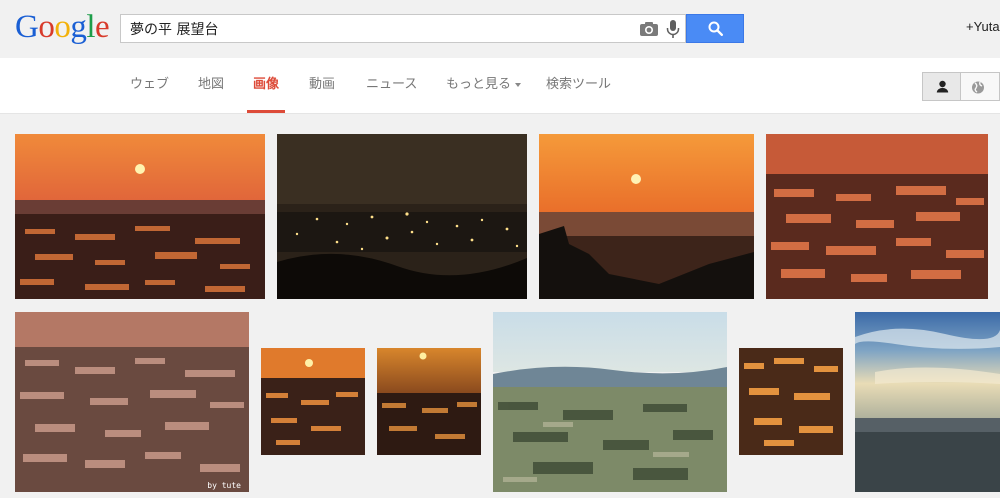 The height and width of the screenshot is (498, 1000). I want to click on photo-watermark: by tute, so click(224, 485).